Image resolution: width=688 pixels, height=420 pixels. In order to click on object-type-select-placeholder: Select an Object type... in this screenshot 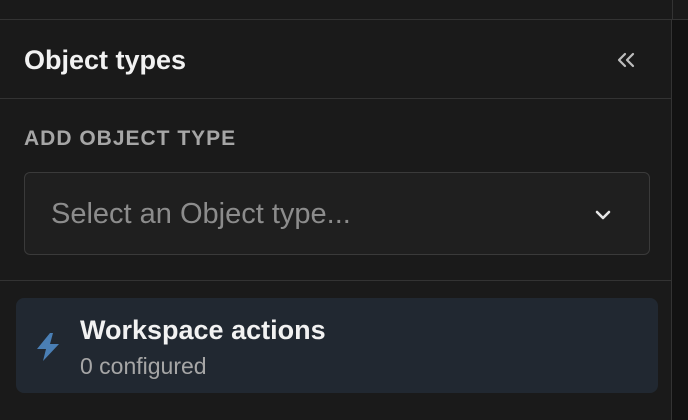, I will do `click(201, 214)`.